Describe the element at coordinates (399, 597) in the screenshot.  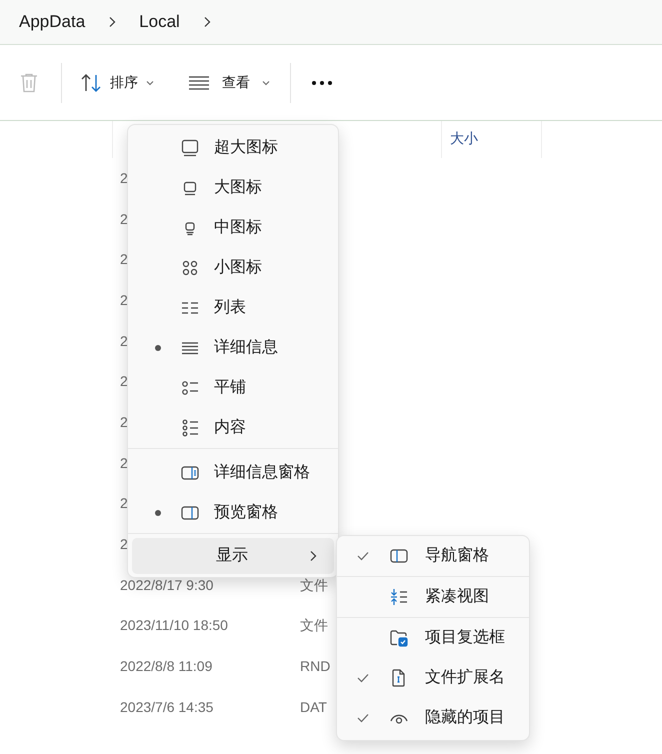
I see `compress-icon` at that location.